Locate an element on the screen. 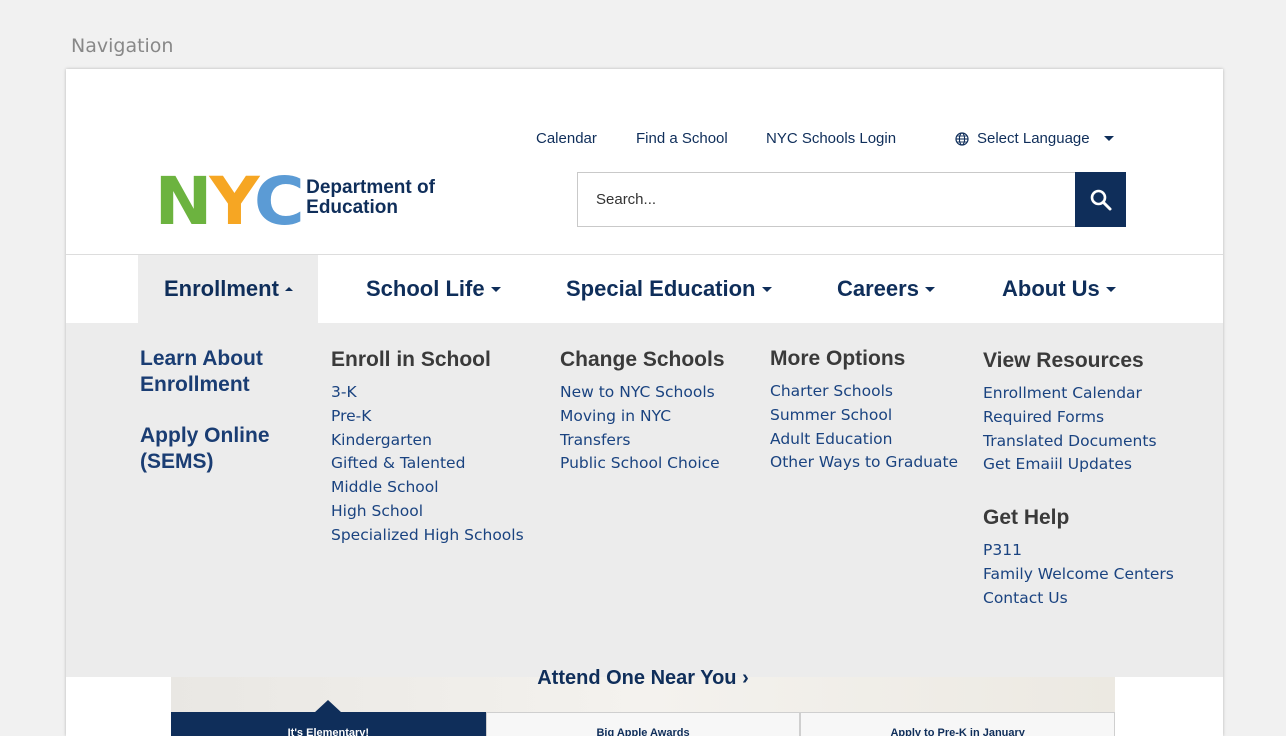 The height and width of the screenshot is (736, 1286). globe-icon is located at coordinates (962, 138).